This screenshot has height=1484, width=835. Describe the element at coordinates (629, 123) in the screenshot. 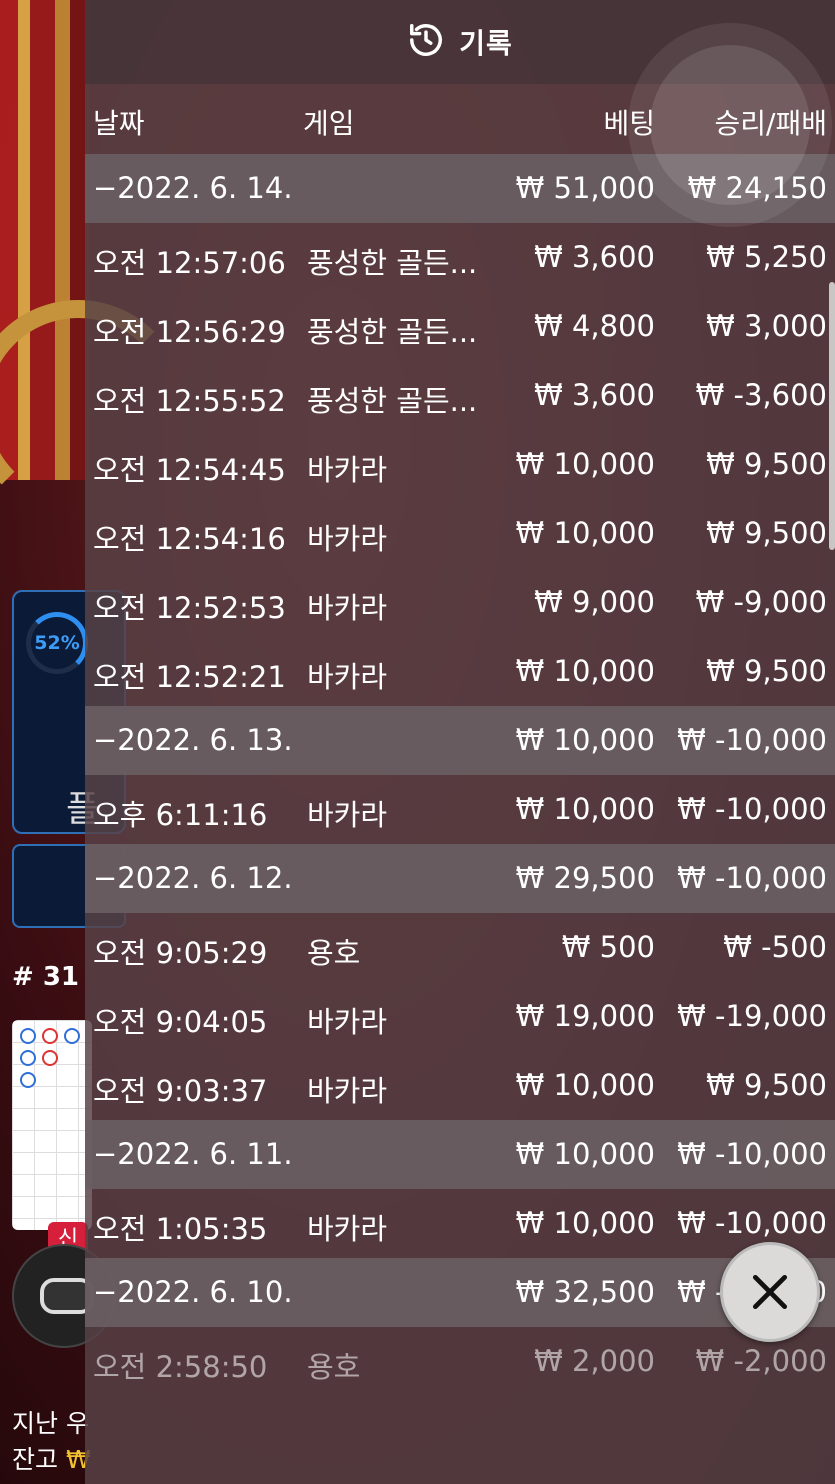

I see `column-header-bet: 베팅` at that location.